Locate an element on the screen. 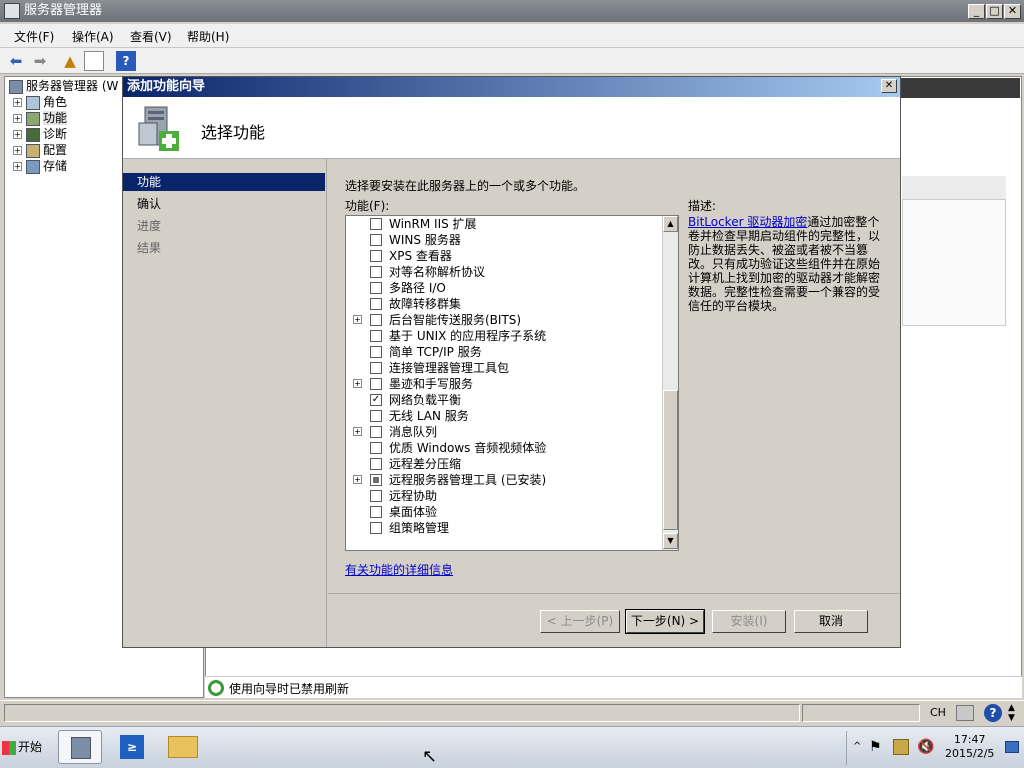 Image resolution: width=1024 pixels, height=768 pixels. help-circle-icon: ? is located at coordinates (993, 713).